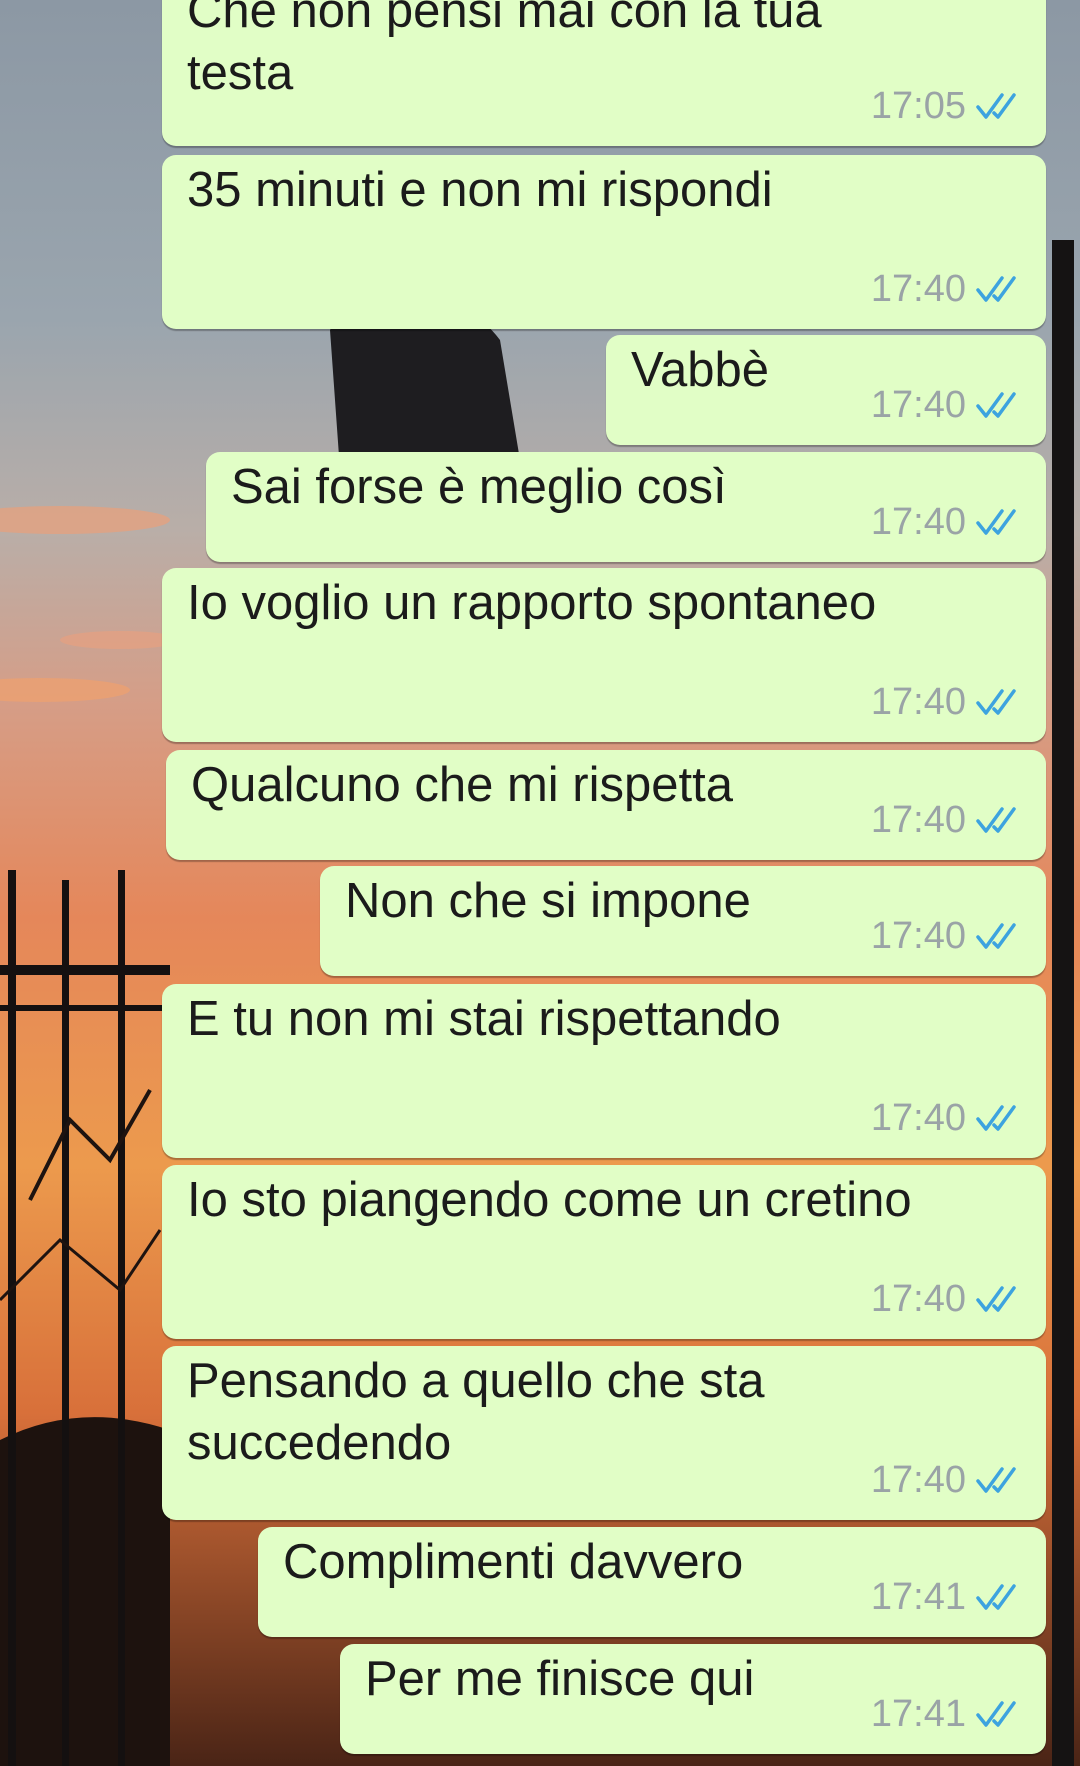 This screenshot has height=1766, width=1080. What do you see at coordinates (918, 106) in the screenshot?
I see `message-time: 17:05` at bounding box center [918, 106].